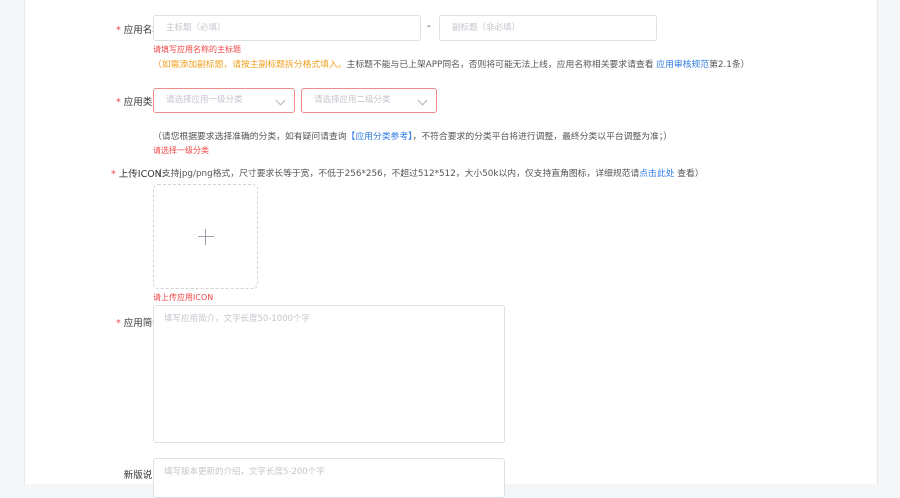  I want to click on app-icon-error: 请上传应用ICON, so click(183, 297).